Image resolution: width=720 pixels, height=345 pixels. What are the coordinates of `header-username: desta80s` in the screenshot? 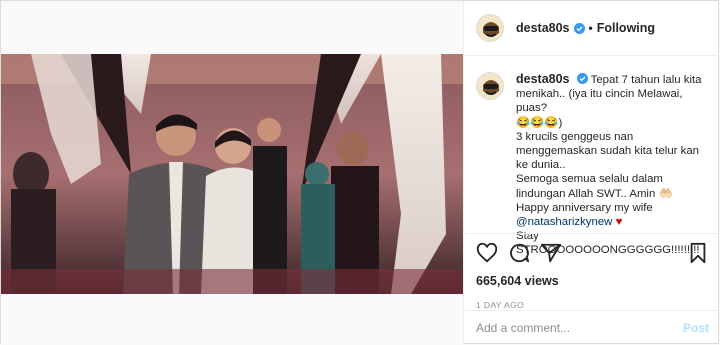 It's located at (543, 28).